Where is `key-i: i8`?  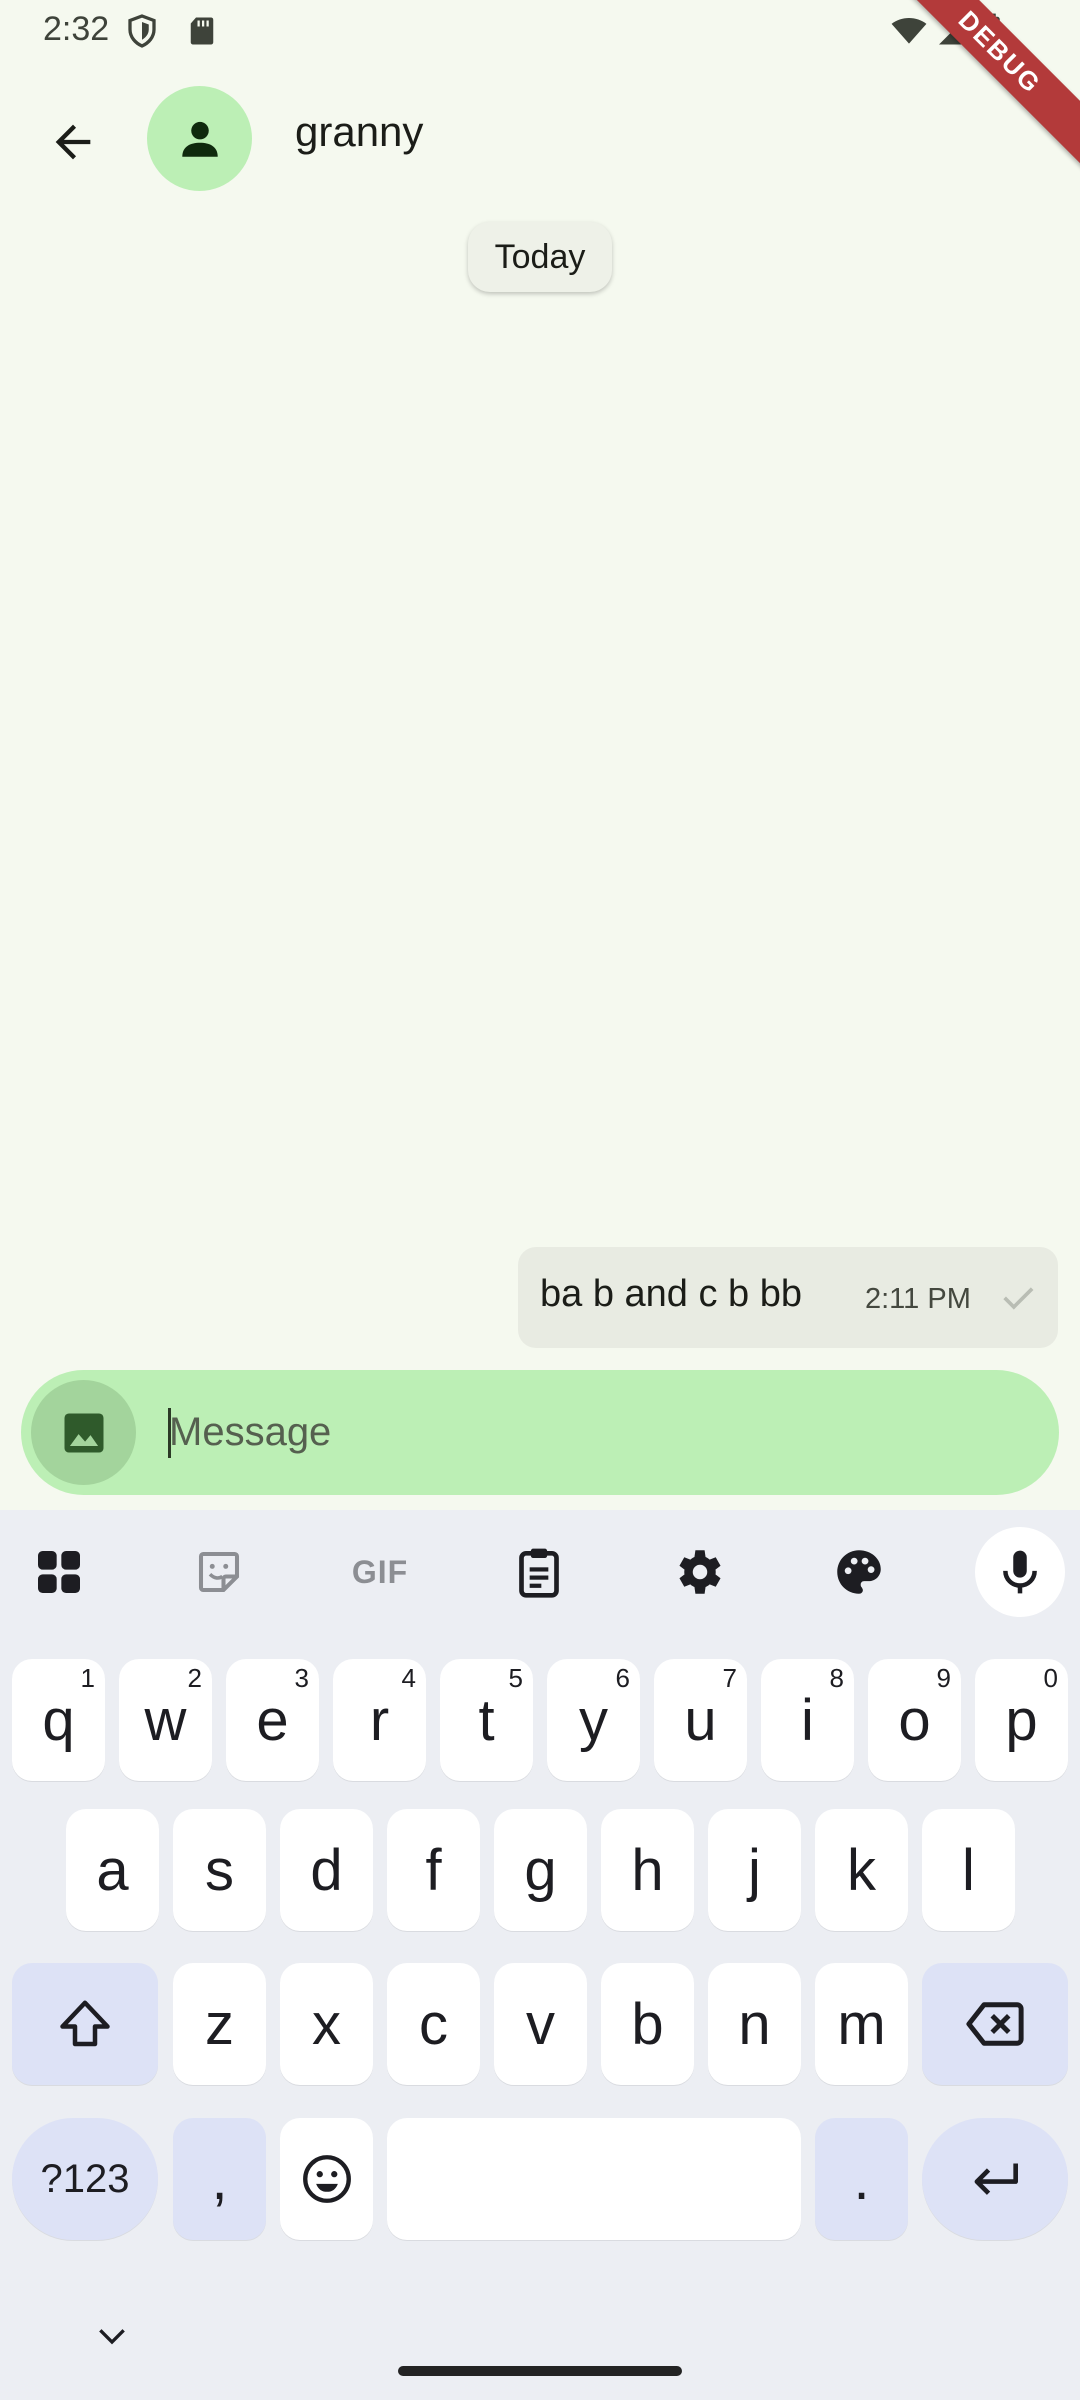
key-i: i8 is located at coordinates (807, 1720).